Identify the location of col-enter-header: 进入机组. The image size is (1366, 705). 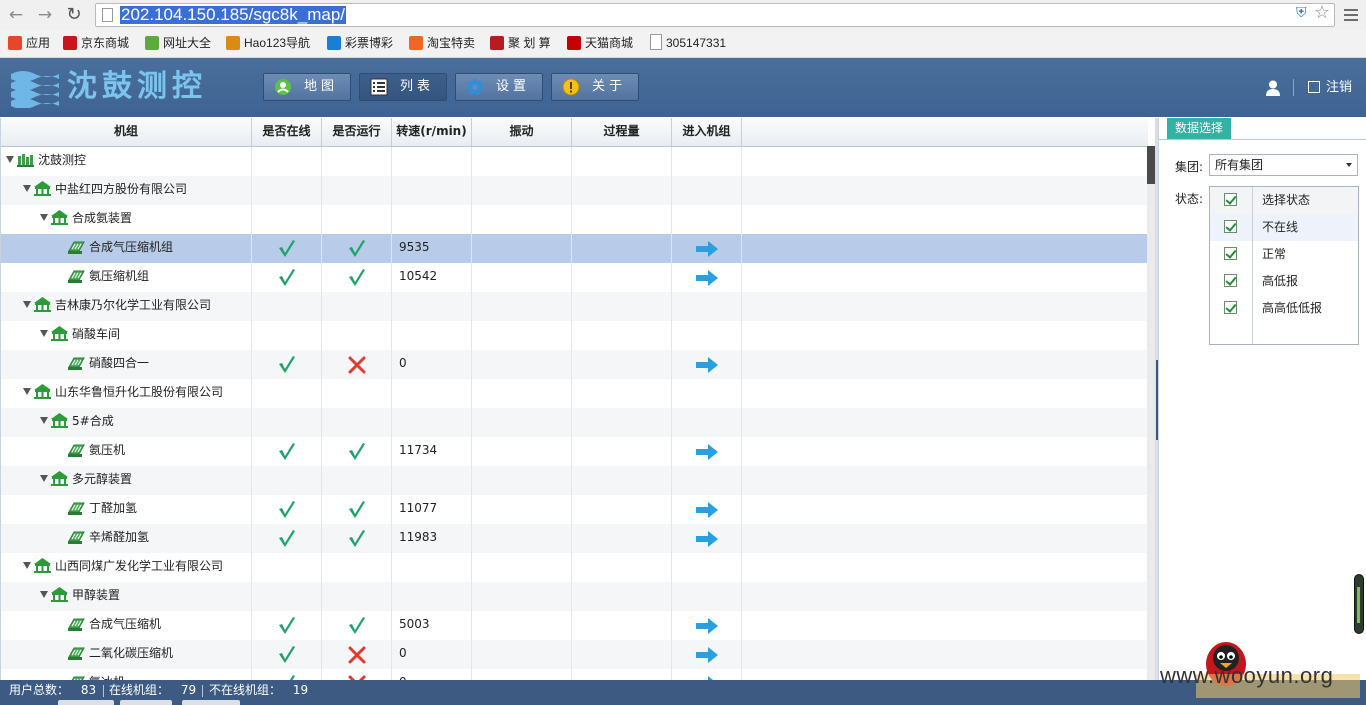
(707, 132).